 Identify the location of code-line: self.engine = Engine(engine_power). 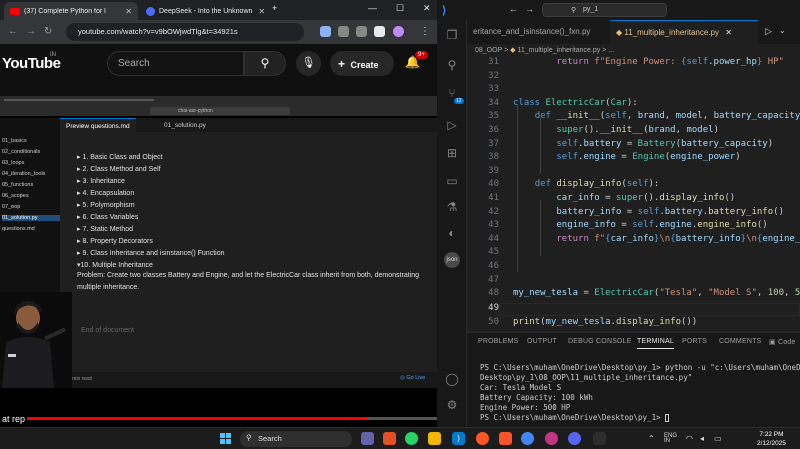
(648, 157).